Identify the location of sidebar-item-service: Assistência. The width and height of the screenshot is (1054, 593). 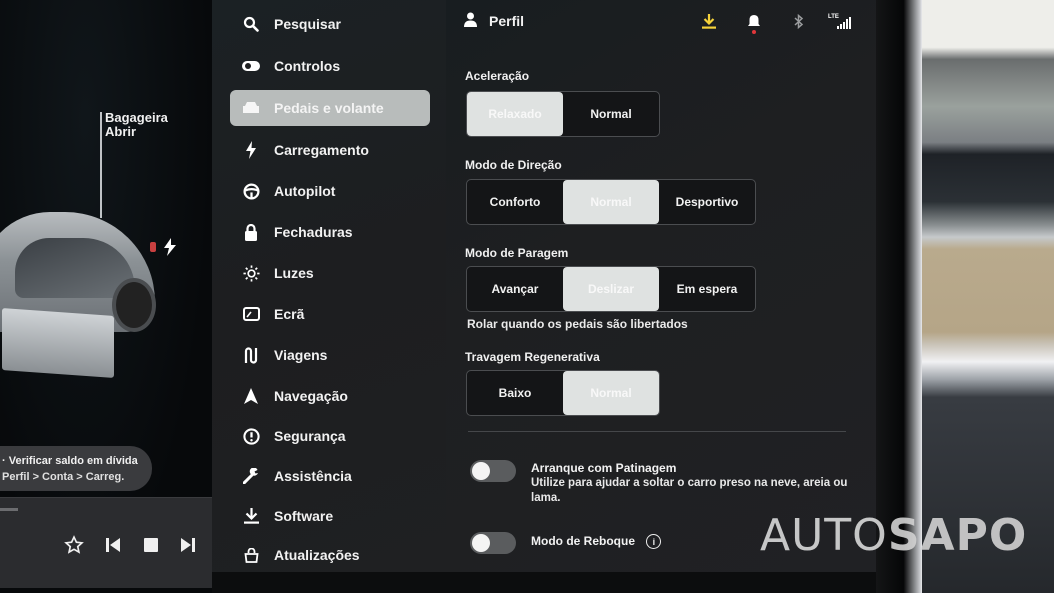
(330, 476).